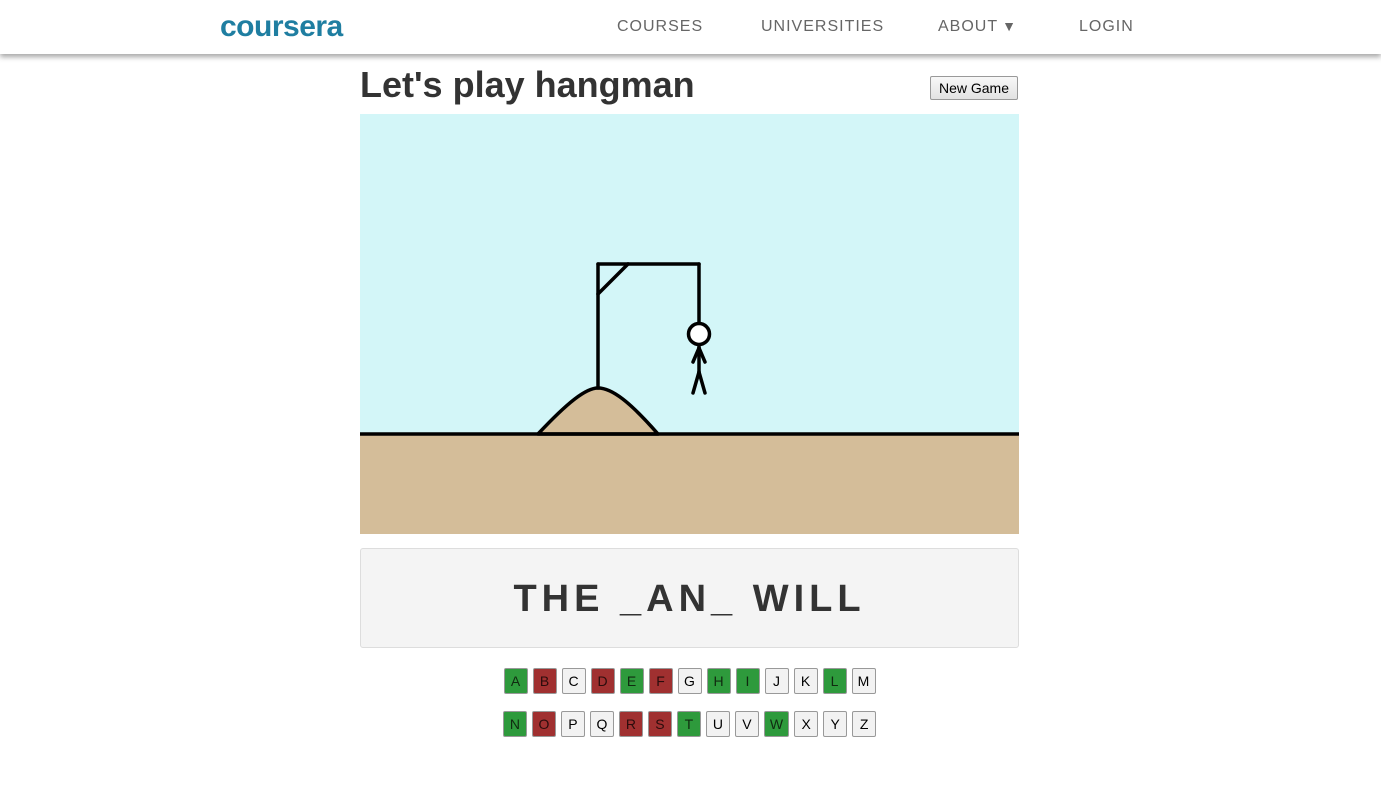  I want to click on letter-button-w: W, so click(776, 724).